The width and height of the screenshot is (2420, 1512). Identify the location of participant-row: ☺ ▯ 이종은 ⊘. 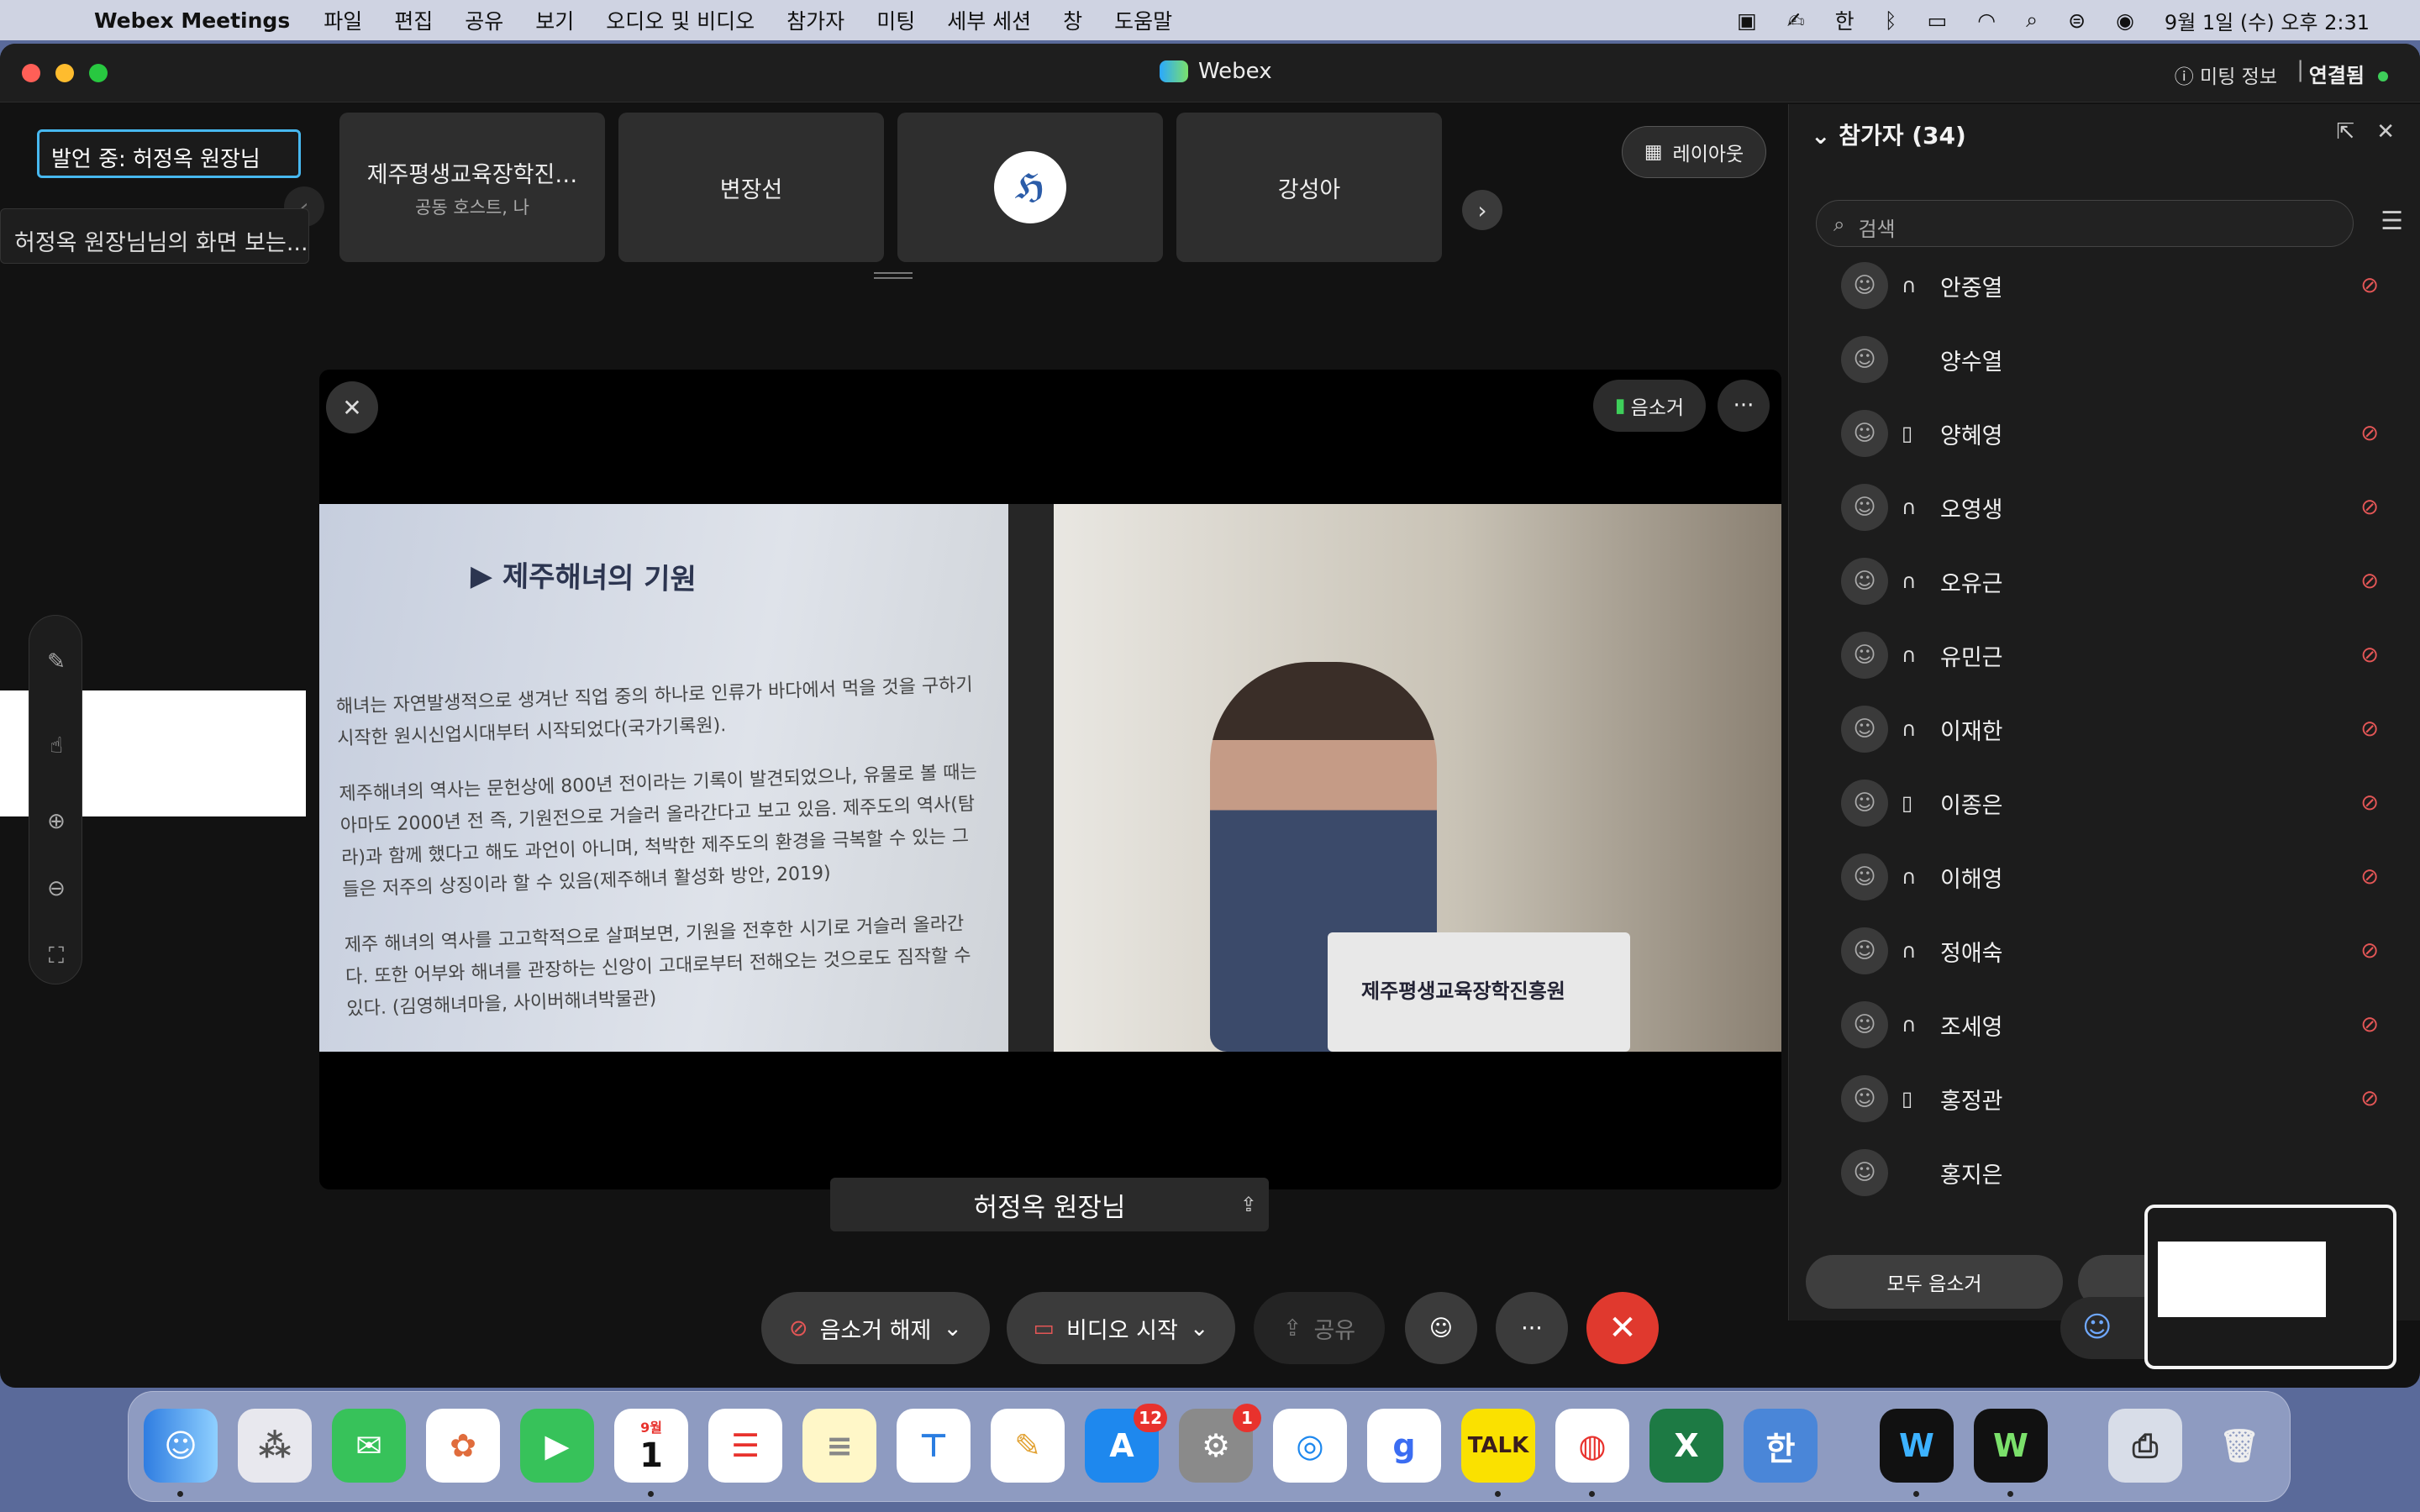
(2104, 803).